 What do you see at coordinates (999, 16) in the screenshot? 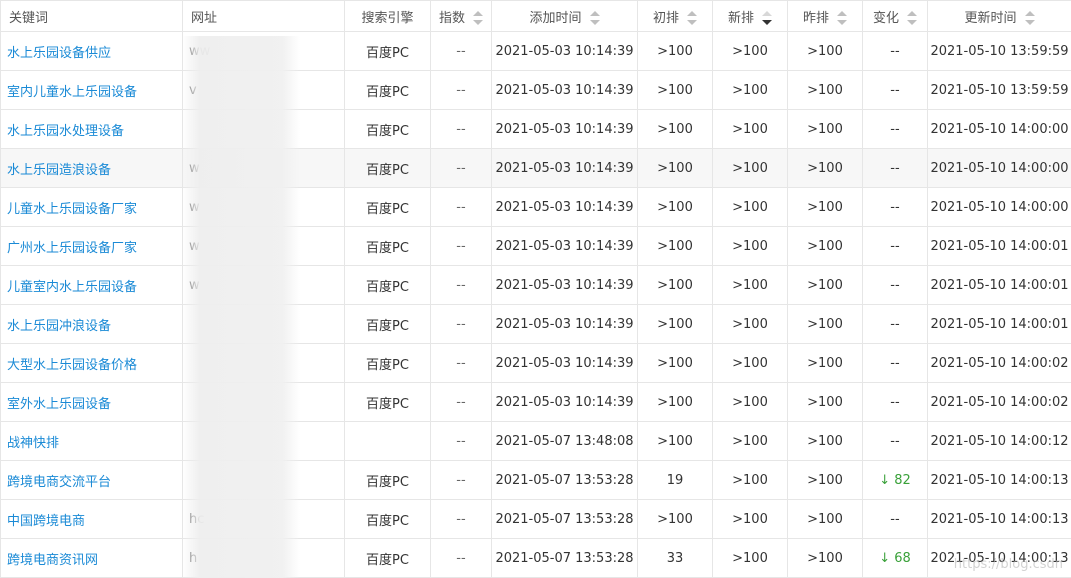
I see `col-updated-time: 更新时间` at bounding box center [999, 16].